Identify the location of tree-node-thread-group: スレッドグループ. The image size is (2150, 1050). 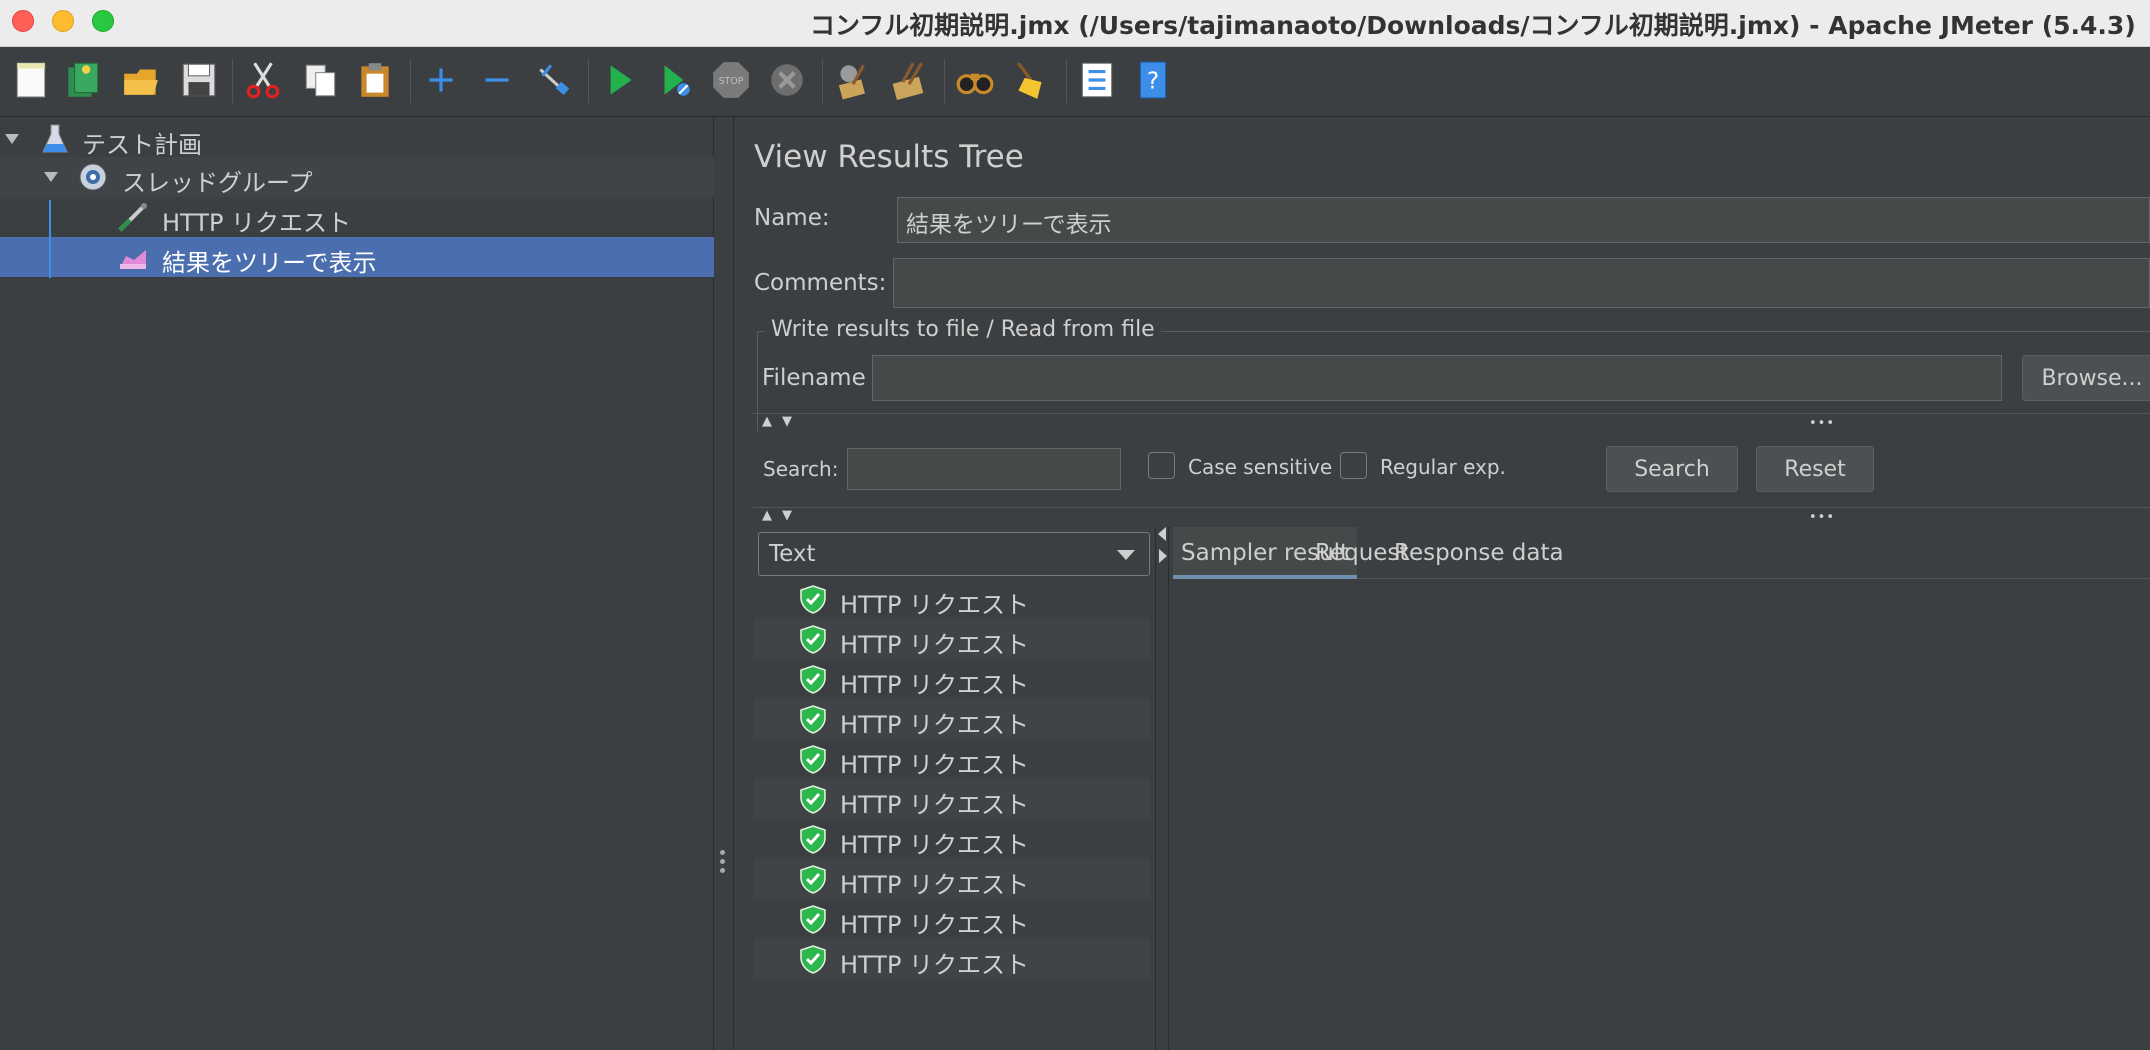
(357, 177).